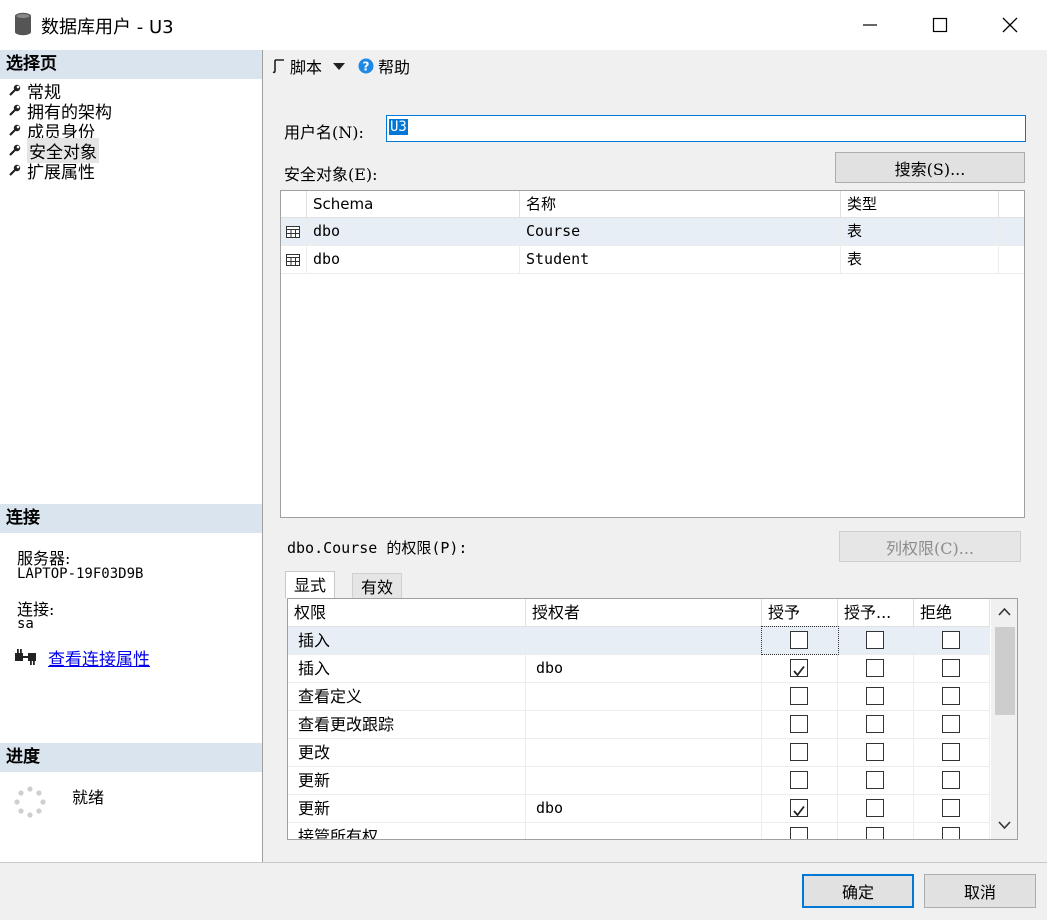 The image size is (1047, 920). I want to click on tab-effective: 有效, so click(377, 585).